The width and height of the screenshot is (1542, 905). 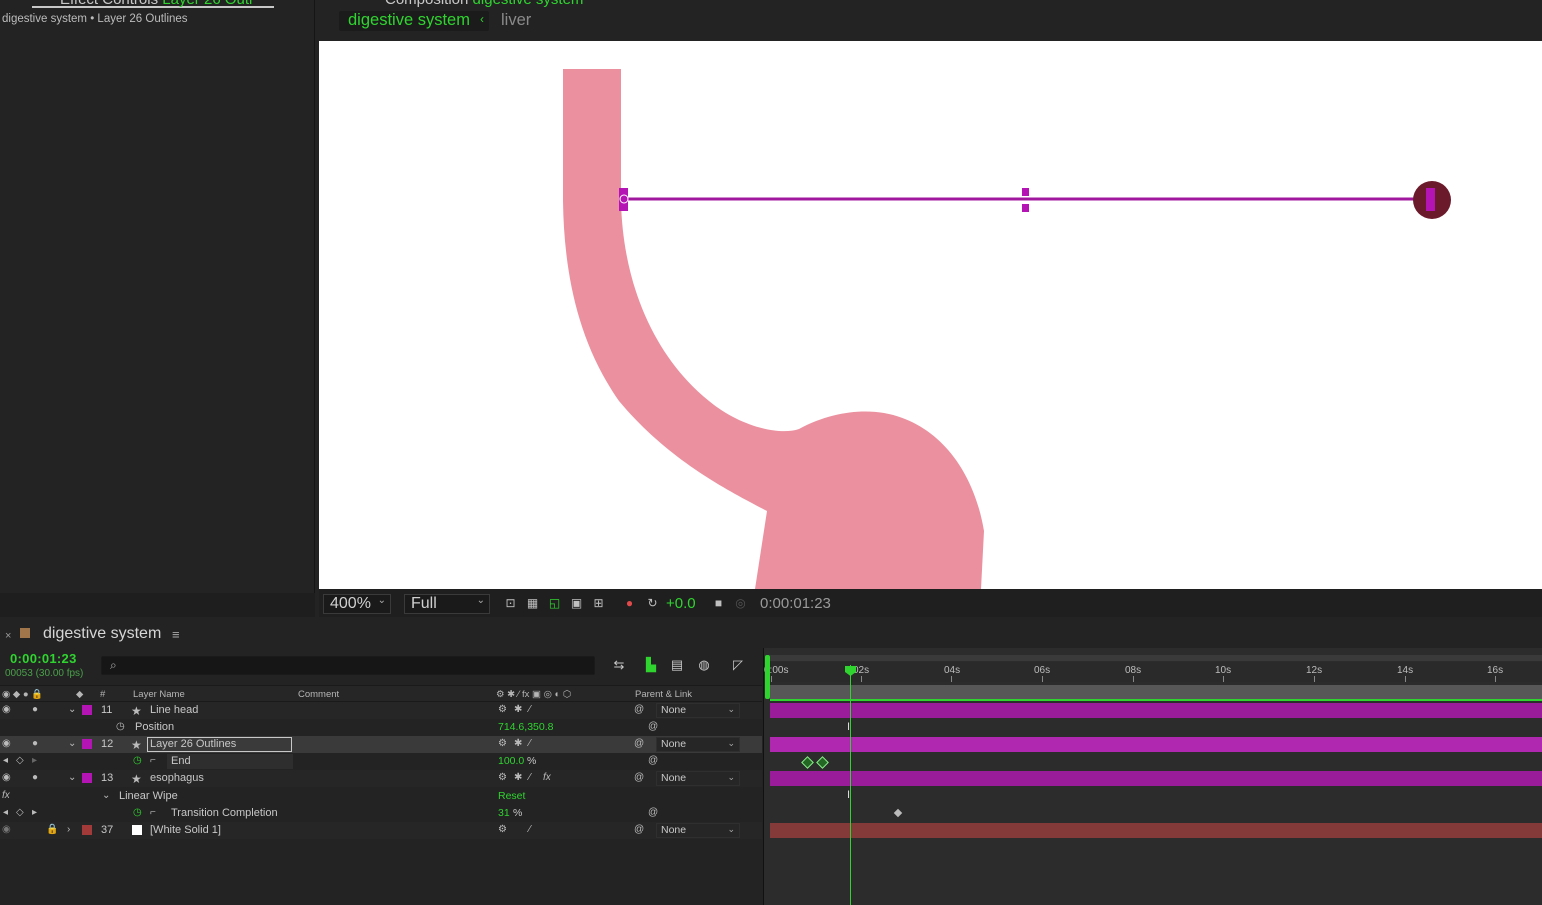 What do you see at coordinates (381, 813) in the screenshot?
I see `prop-row-transition-completion: ◂ ◇ ▸ ◷ ⌐ Transition Completion 31 % @` at bounding box center [381, 813].